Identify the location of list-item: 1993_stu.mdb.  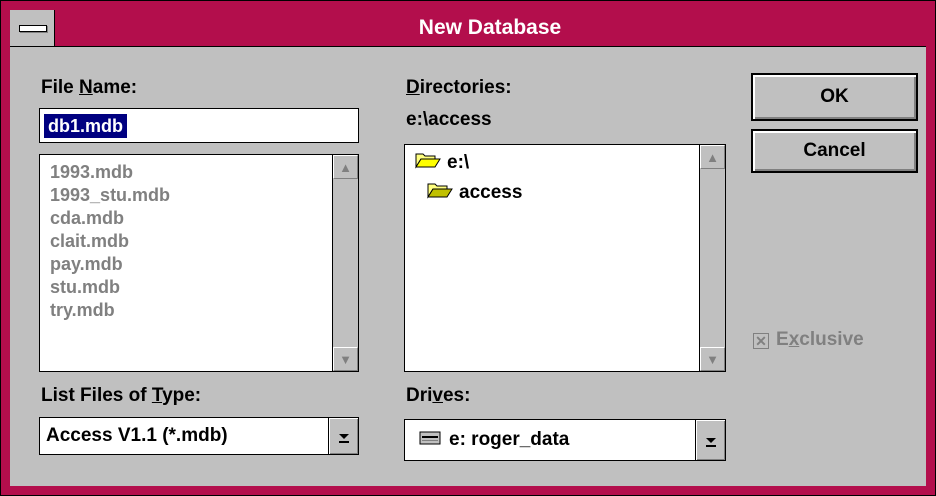
(199, 195).